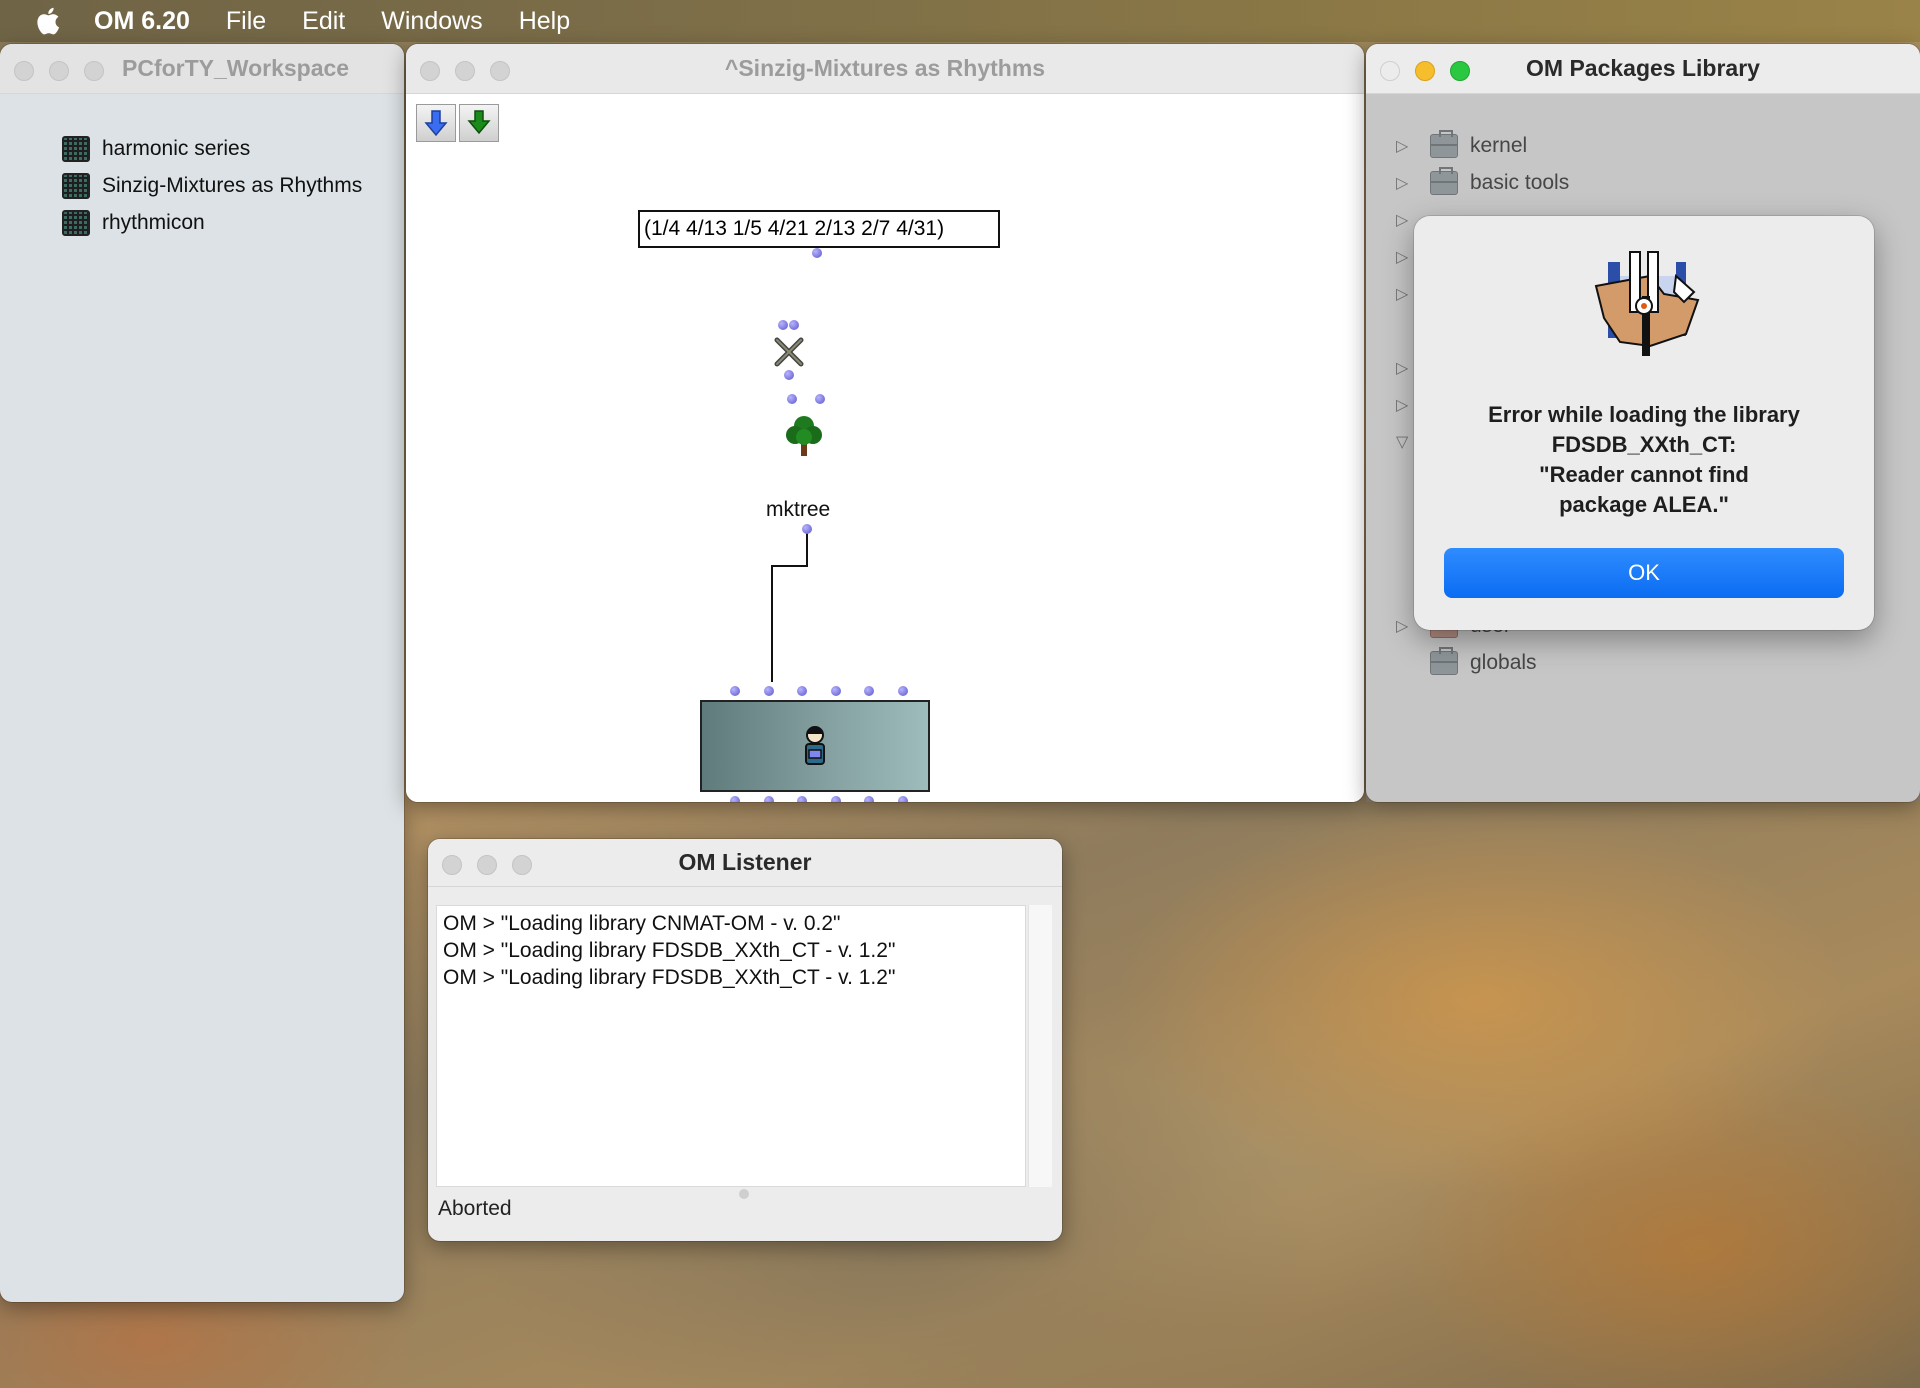 Image resolution: width=1920 pixels, height=1388 pixels. I want to click on workspace-item-harmonic-series: harmonic series, so click(212, 148).